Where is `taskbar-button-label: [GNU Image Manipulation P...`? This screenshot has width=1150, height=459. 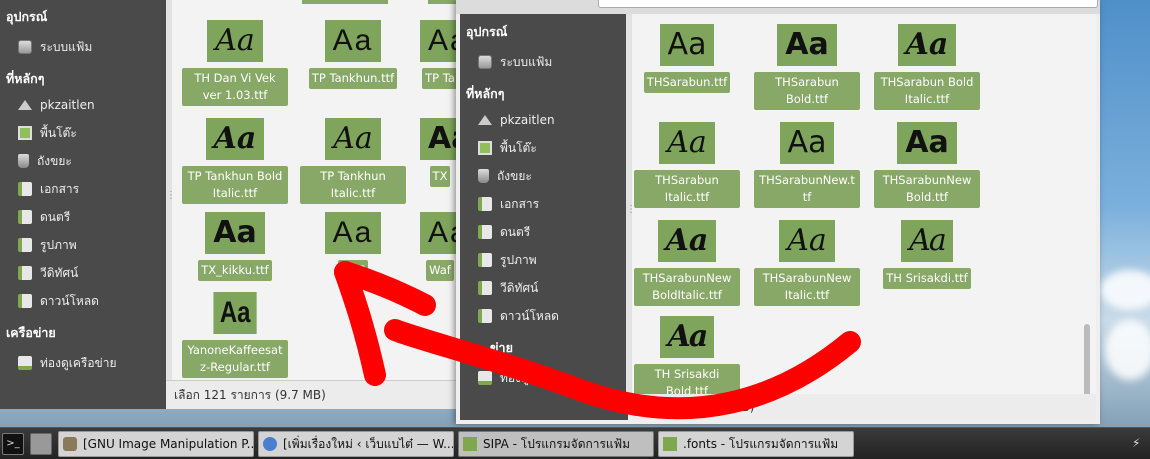 taskbar-button-label: [GNU Image Manipulation P... is located at coordinates (168, 444).